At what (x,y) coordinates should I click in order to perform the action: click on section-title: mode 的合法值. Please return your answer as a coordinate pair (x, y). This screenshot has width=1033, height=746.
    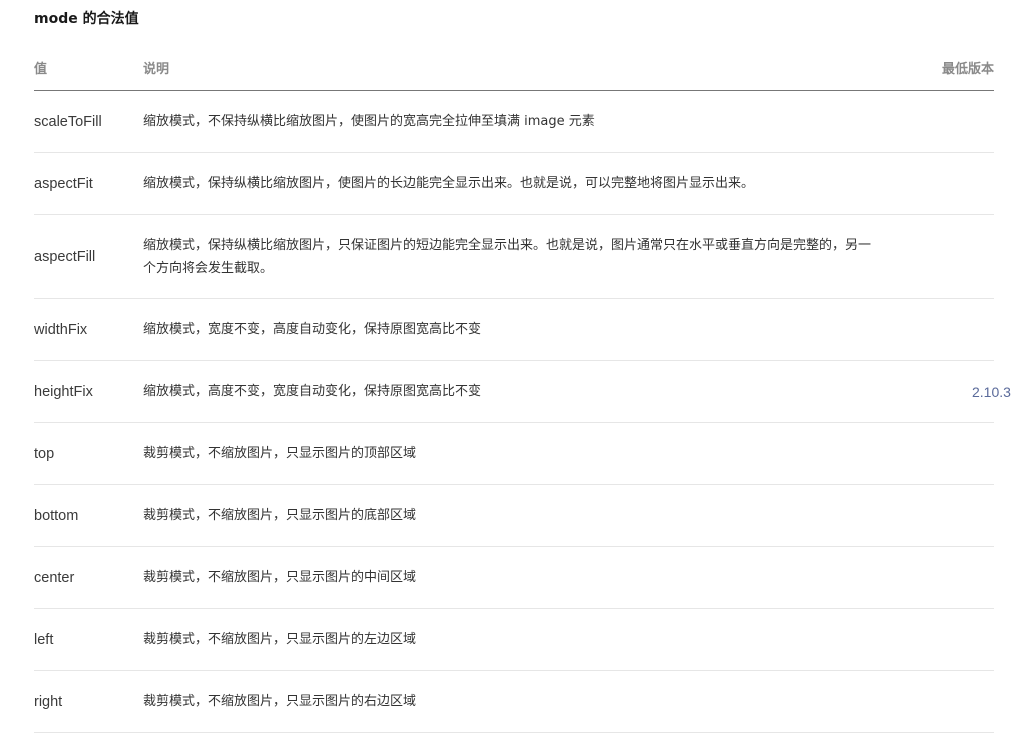
    Looking at the image, I should click on (514, 23).